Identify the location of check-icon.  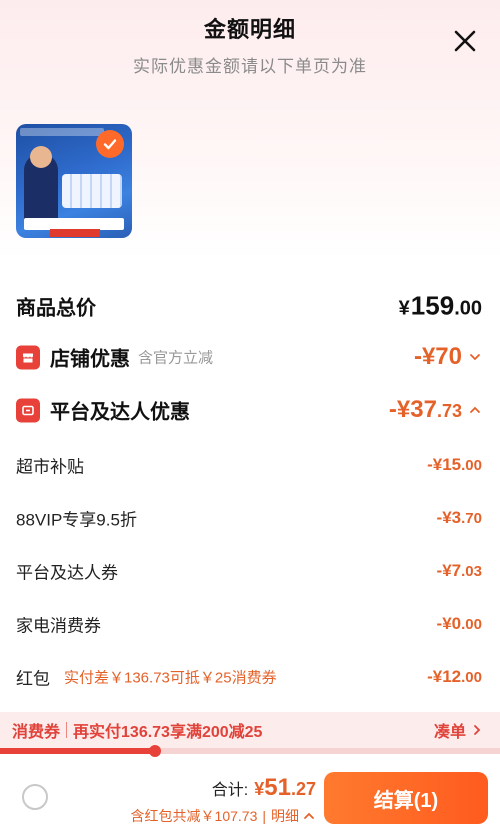
(110, 144).